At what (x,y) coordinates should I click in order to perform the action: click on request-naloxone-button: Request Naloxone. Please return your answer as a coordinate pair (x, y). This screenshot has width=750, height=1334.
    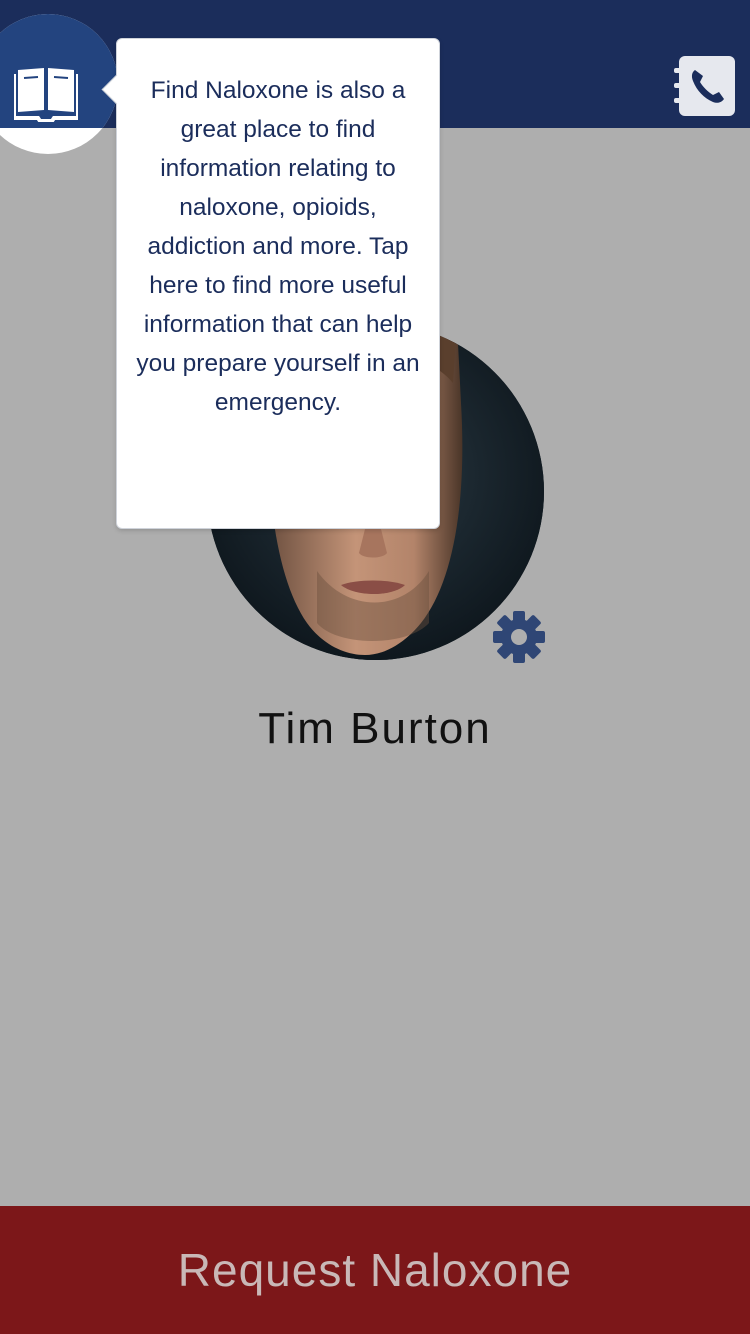
    Looking at the image, I should click on (375, 1270).